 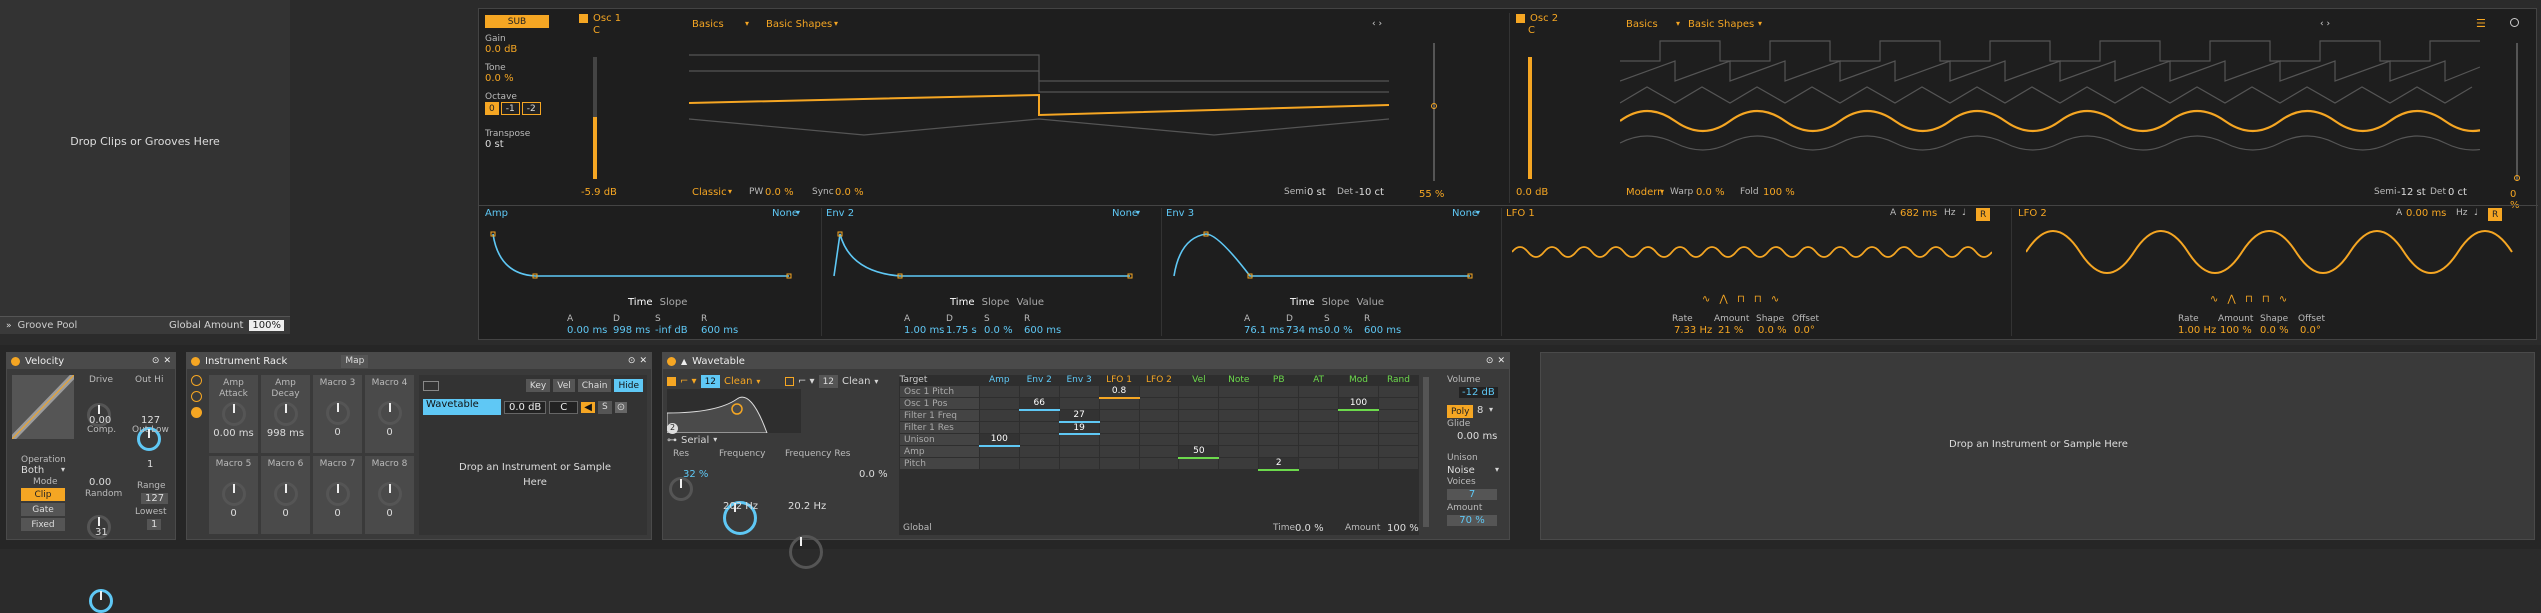 I want to click on chevron-down-icon: ▾, so click(x=1760, y=23).